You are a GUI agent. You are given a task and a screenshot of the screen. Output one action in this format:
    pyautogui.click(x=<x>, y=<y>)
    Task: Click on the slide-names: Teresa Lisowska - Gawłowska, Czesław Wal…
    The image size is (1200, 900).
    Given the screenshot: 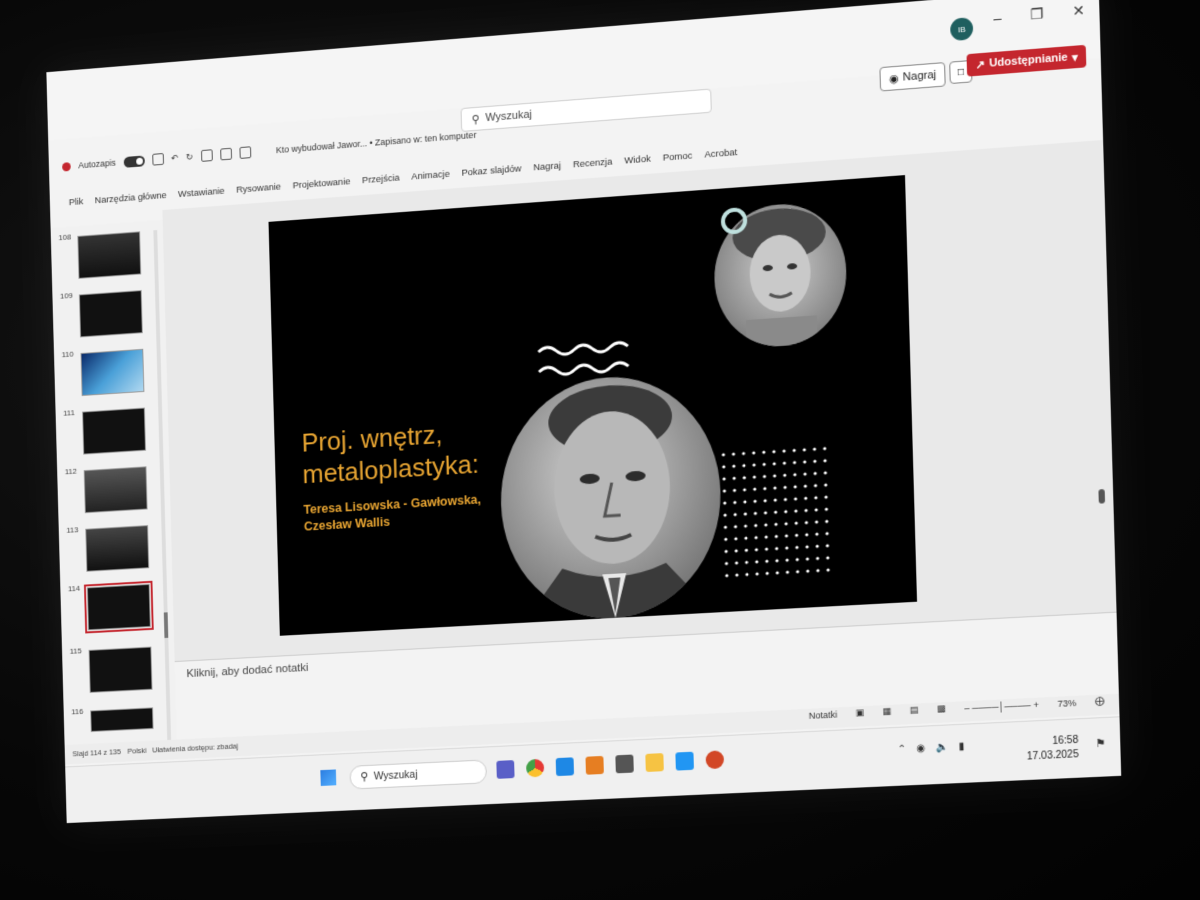 What is the action you would take?
    pyautogui.click(x=392, y=513)
    